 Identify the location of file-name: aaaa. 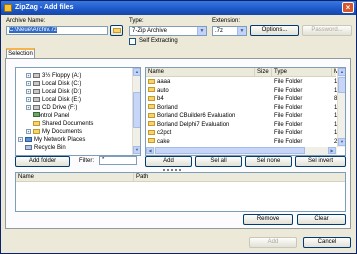
(164, 82).